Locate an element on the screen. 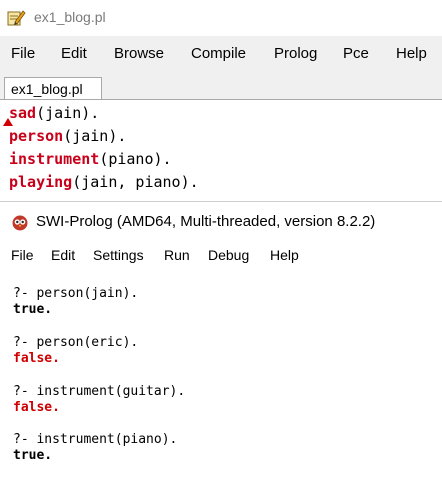  code-line: playing(jain, piano). is located at coordinates (104, 182).